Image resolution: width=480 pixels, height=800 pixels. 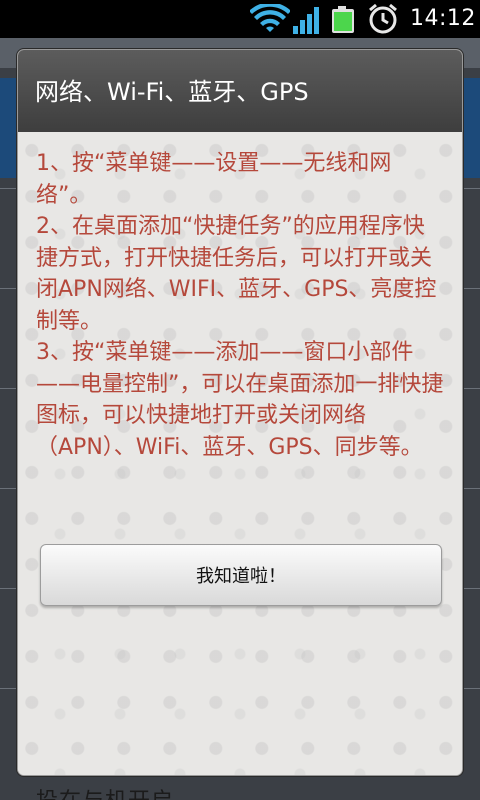 I want to click on alarm-icon, so click(x=383, y=18).